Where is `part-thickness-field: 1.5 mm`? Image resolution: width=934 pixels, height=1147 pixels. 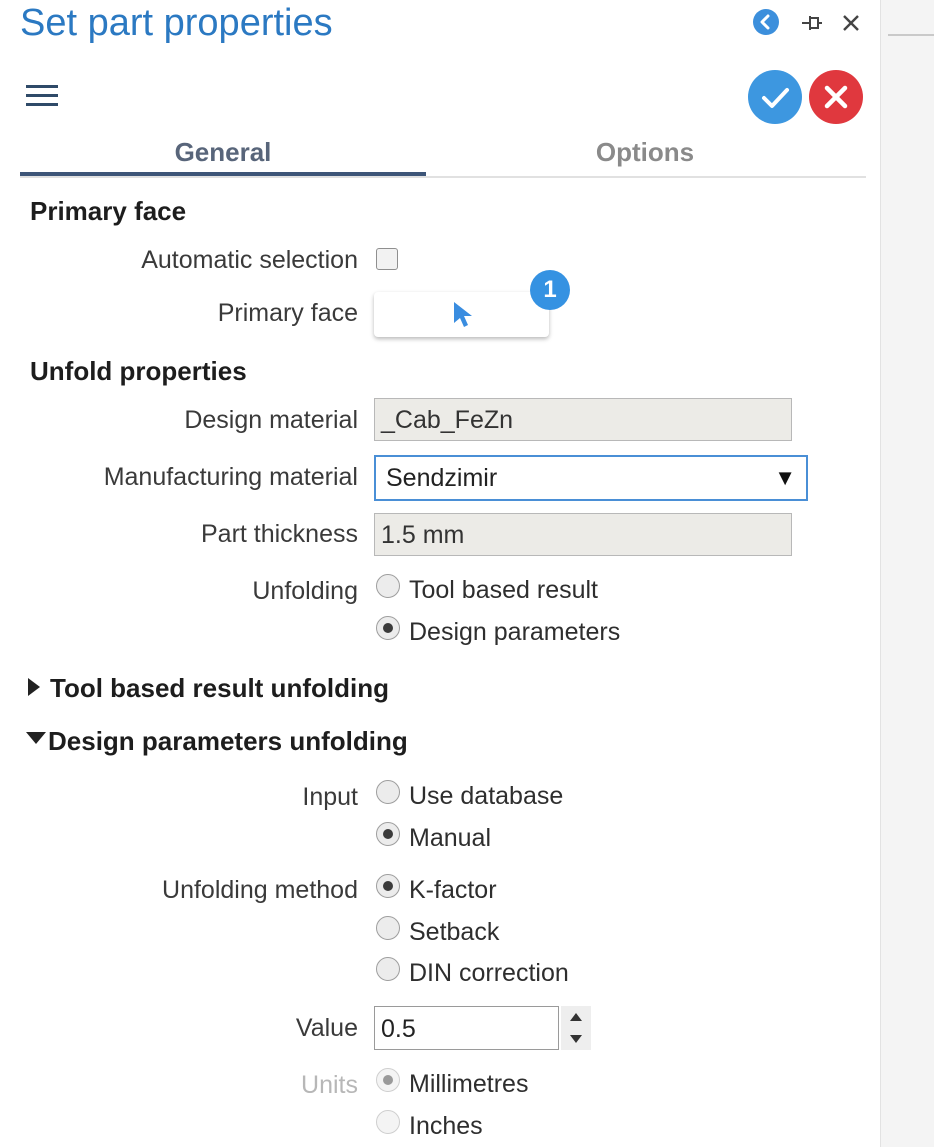
part-thickness-field: 1.5 mm is located at coordinates (583, 534).